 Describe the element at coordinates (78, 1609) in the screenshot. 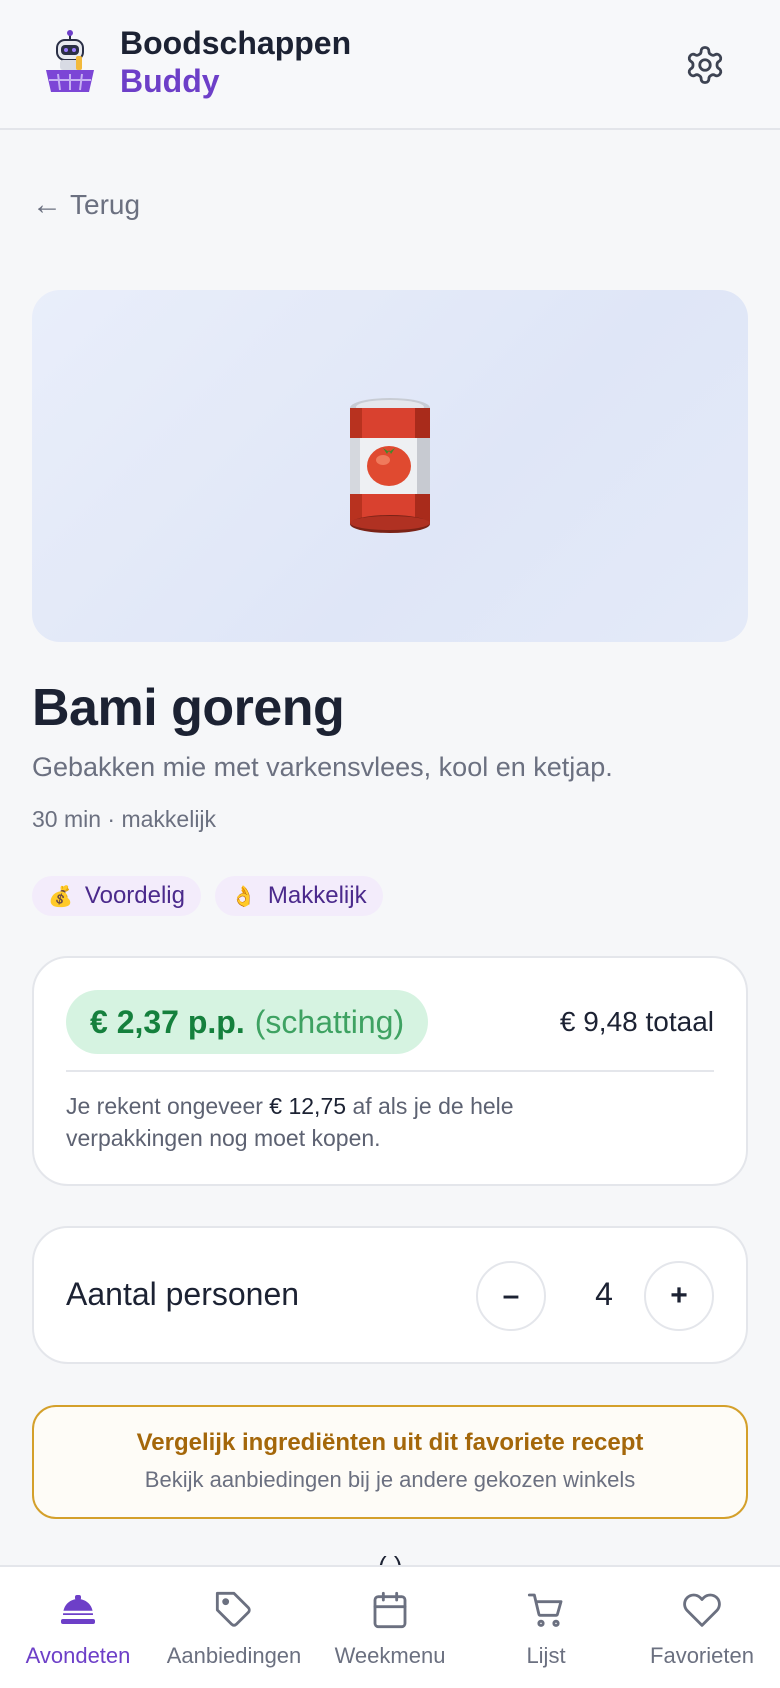

I see `cloche-icon` at that location.